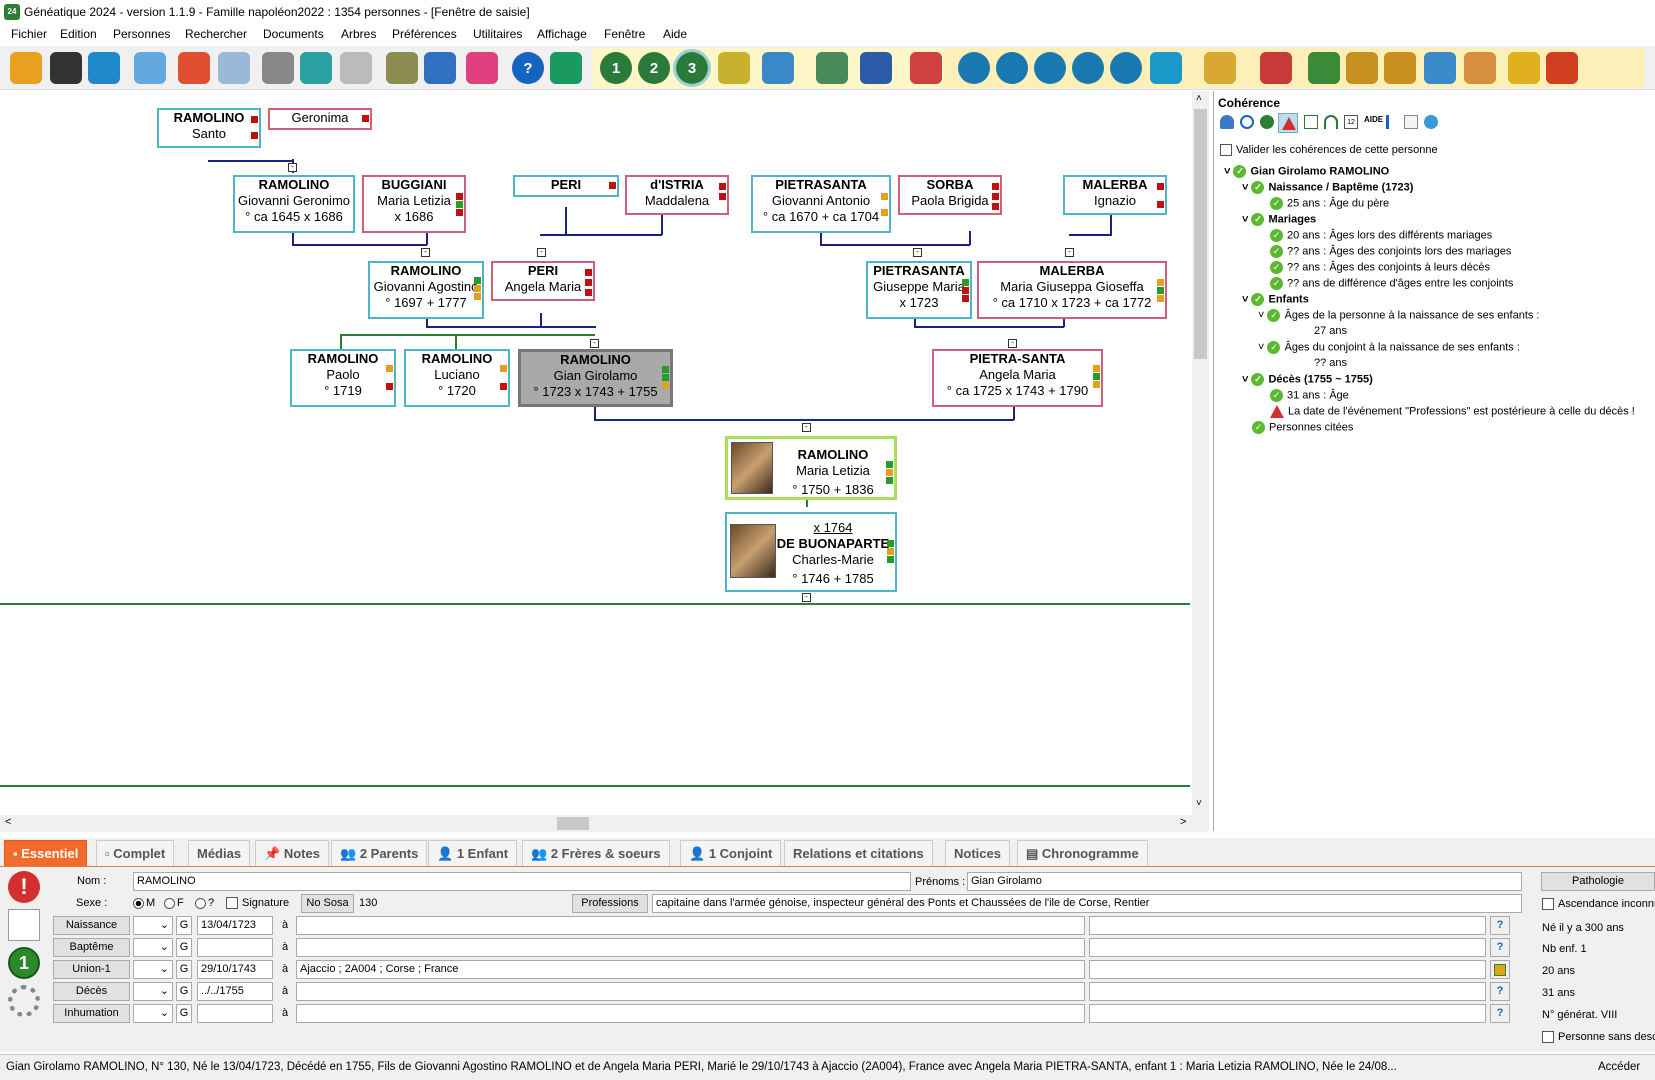 Image resolution: width=1655 pixels, height=1080 pixels. Describe the element at coordinates (424, 34) in the screenshot. I see `menu-preferences: Préférences` at that location.